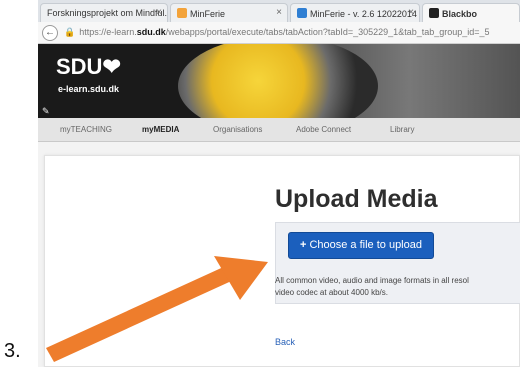 This screenshot has height=367, width=520. What do you see at coordinates (70, 32) in the screenshot?
I see `lock-icon: 🔒` at bounding box center [70, 32].